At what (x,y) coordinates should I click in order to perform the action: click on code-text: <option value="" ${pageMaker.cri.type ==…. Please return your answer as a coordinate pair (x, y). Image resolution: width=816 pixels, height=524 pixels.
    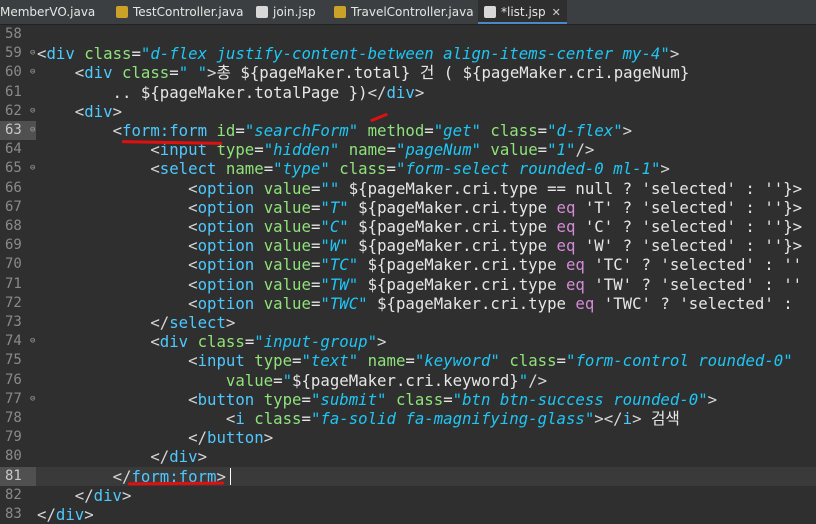
    Looking at the image, I should click on (419, 188).